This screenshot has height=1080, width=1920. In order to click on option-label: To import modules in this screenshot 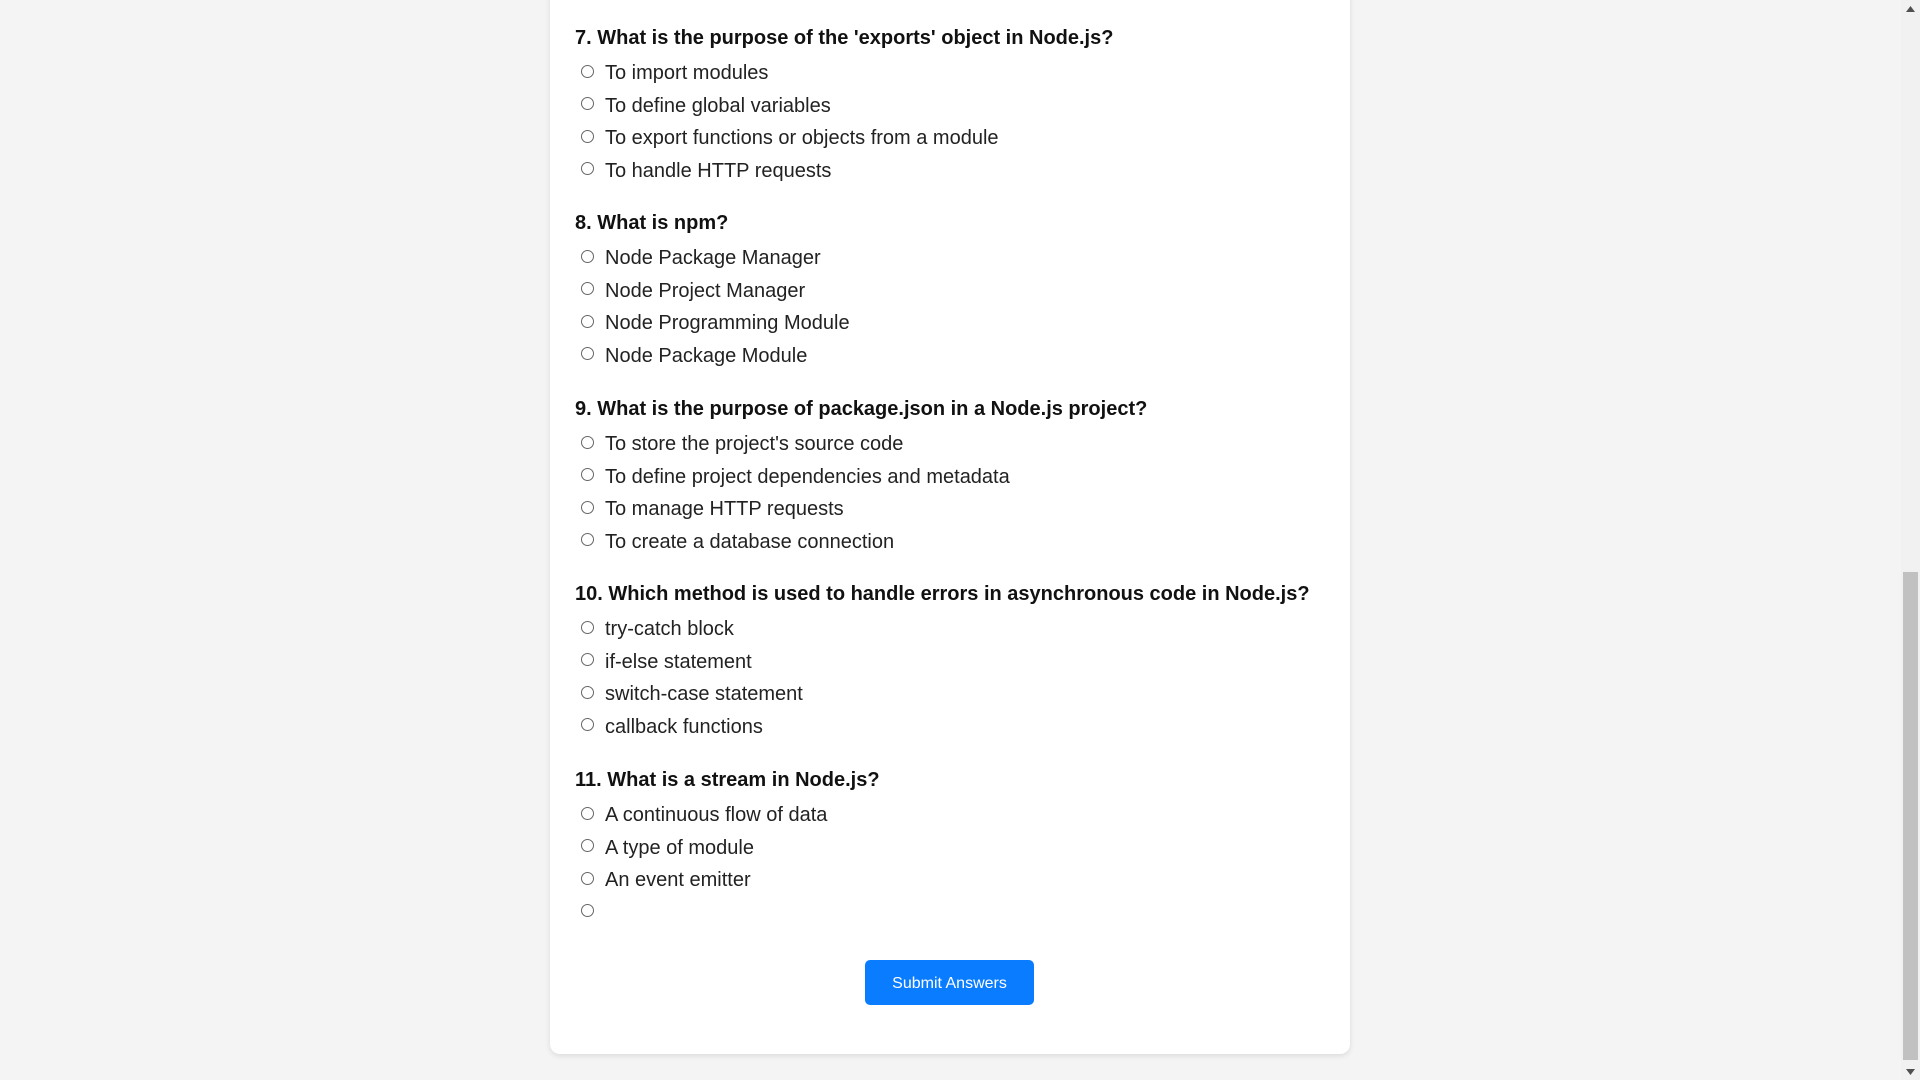, I will do `click(687, 73)`.